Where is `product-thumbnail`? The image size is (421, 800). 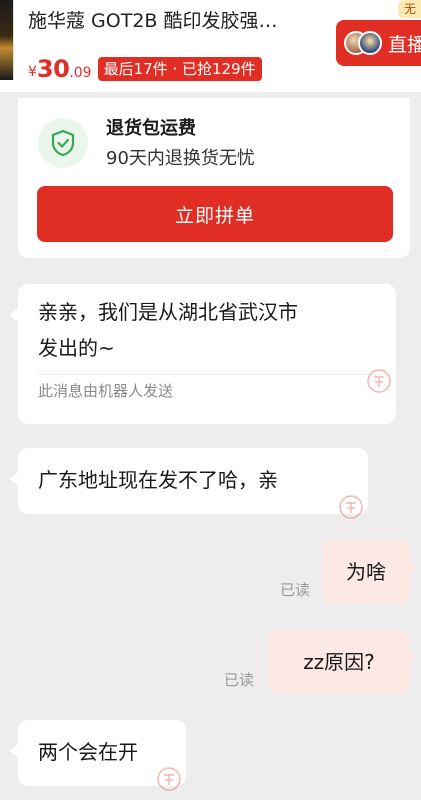
product-thumbnail is located at coordinates (7, 40).